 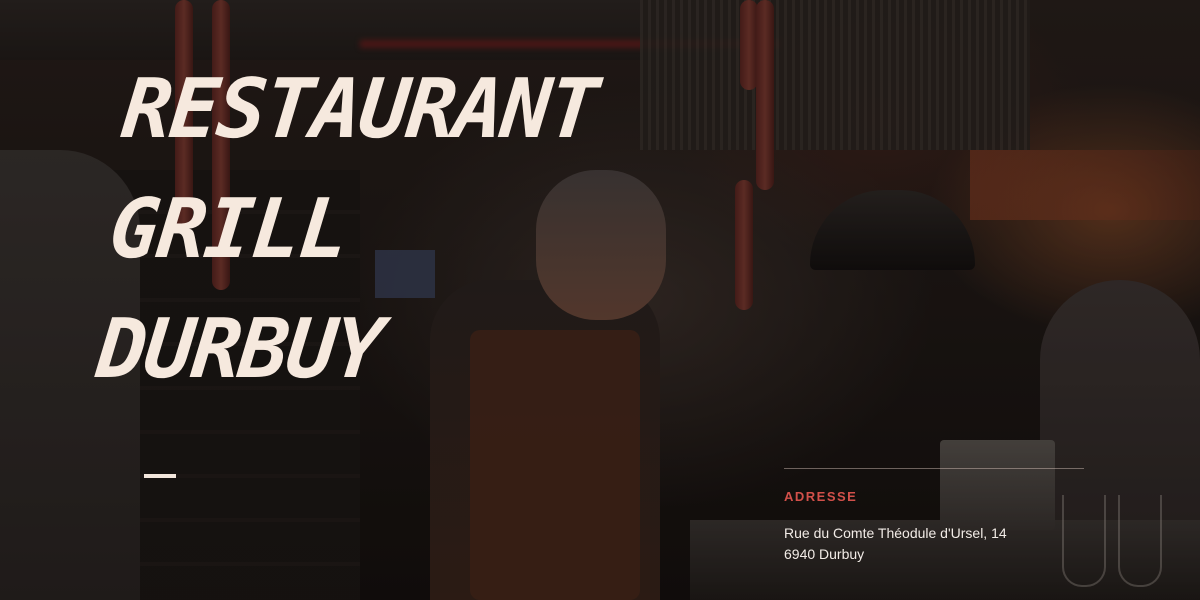 What do you see at coordinates (895, 533) in the screenshot?
I see `address-street: Rue du Comte Théodule d'Ursel, 14` at bounding box center [895, 533].